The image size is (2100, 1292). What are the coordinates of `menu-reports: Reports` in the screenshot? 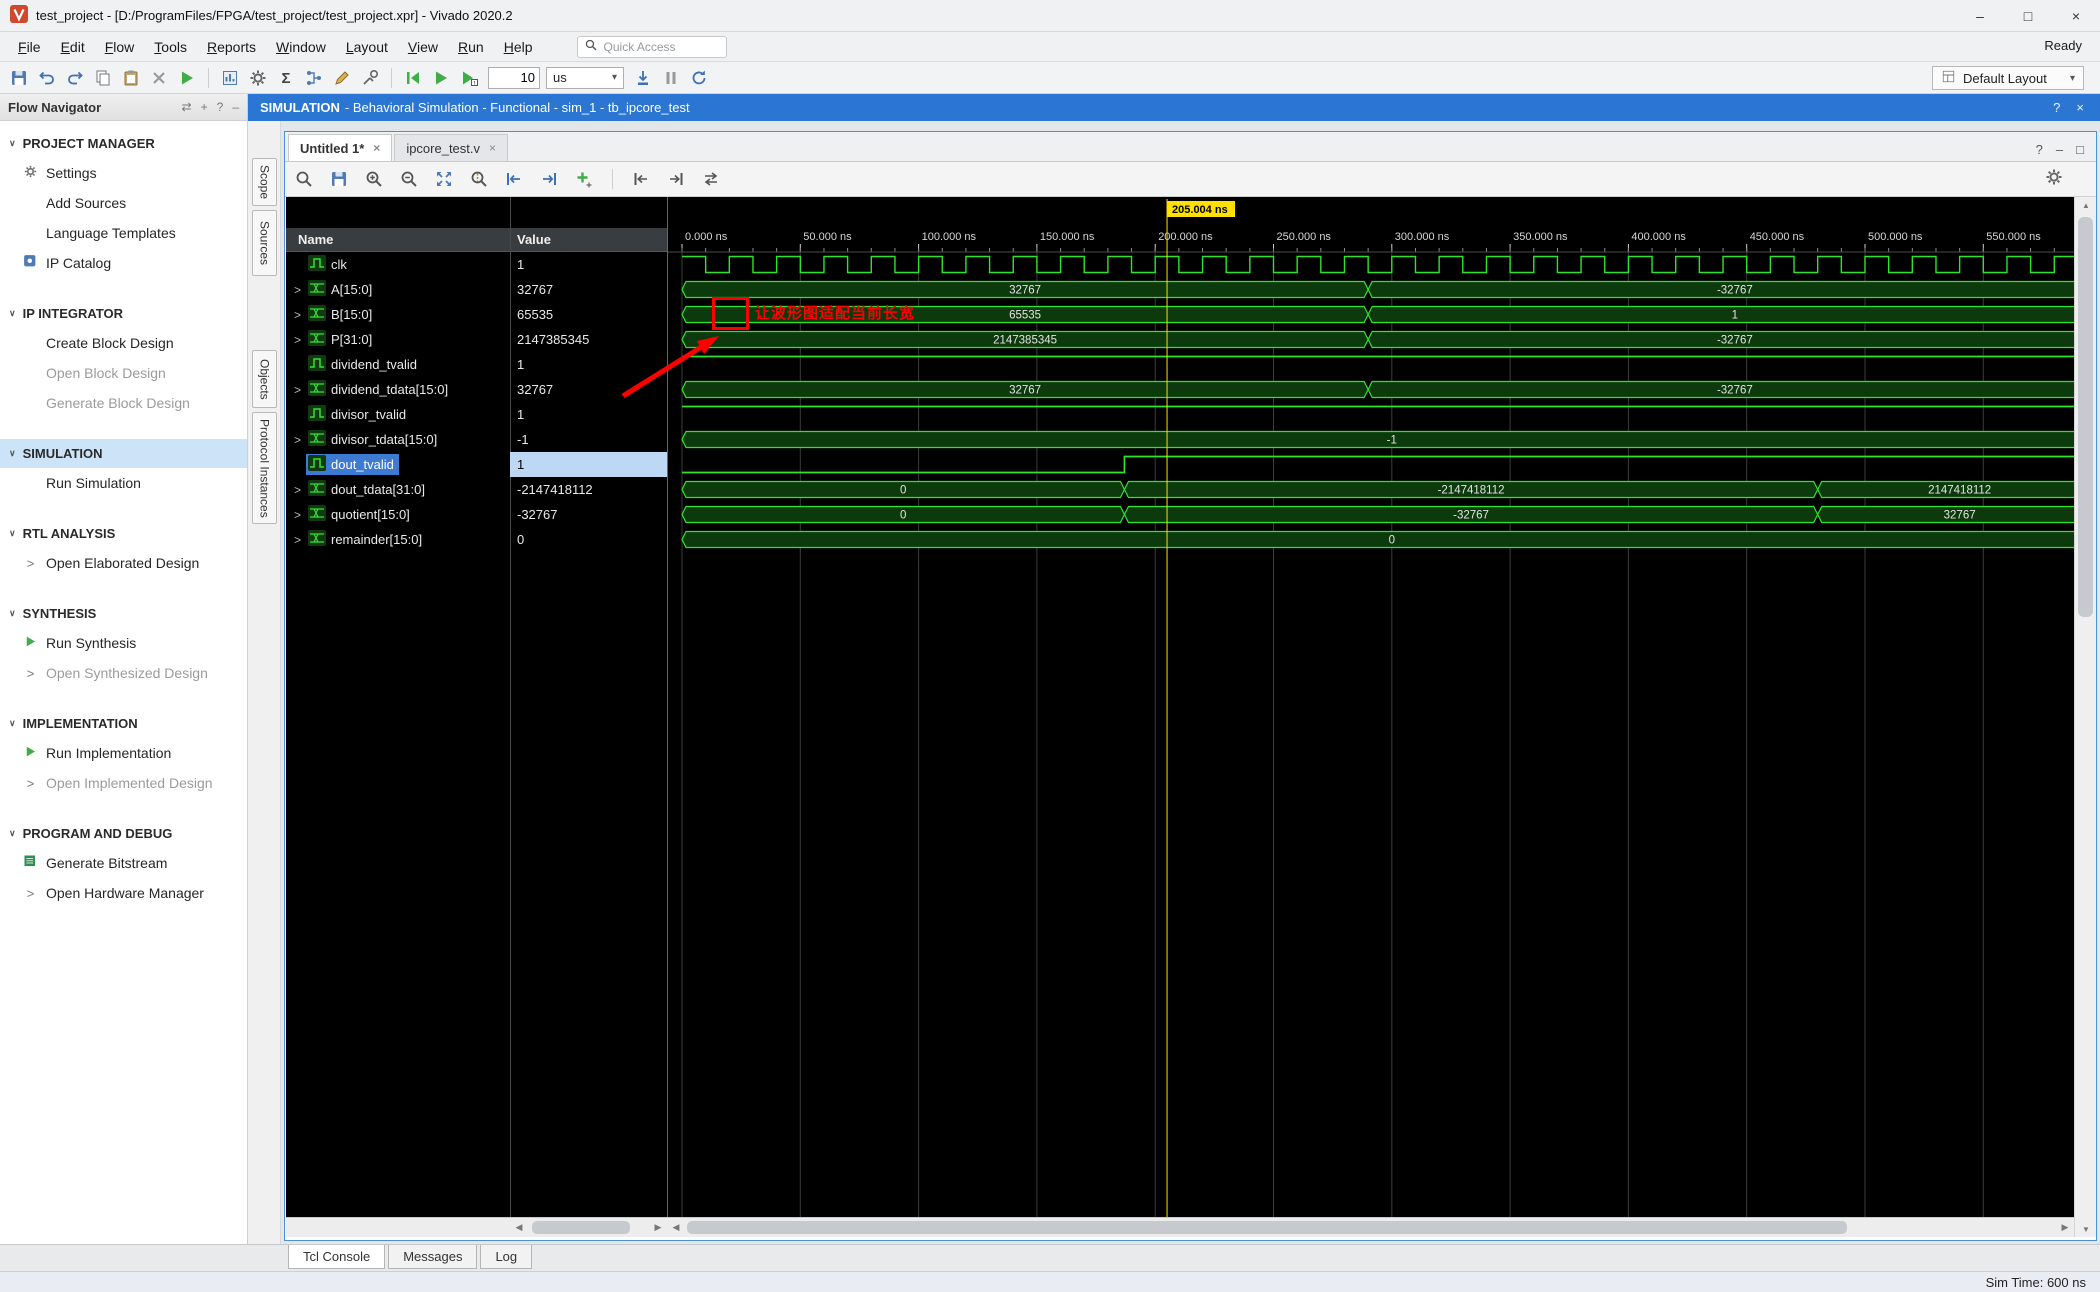 It's located at (231, 47).